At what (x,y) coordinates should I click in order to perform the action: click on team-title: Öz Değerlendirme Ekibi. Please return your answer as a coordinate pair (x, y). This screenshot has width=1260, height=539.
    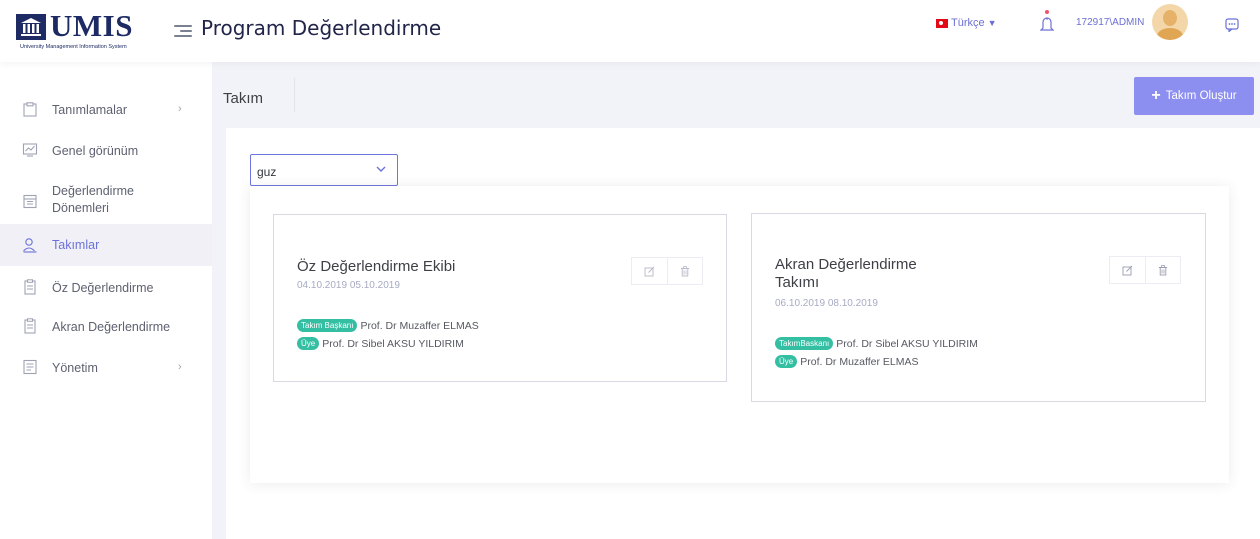
    Looking at the image, I should click on (376, 266).